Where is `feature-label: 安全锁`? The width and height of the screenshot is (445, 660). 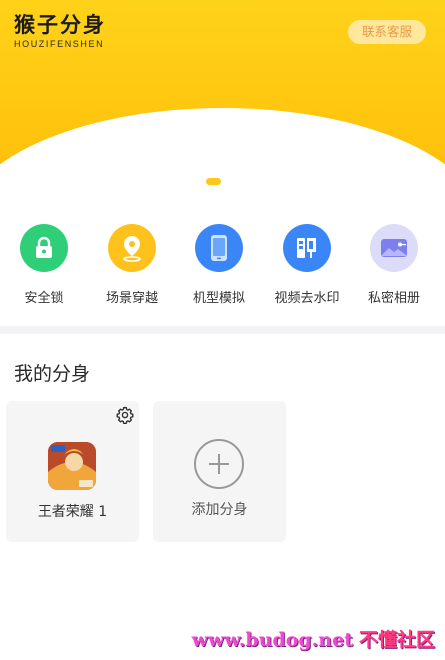
feature-label: 安全锁 is located at coordinates (44, 298).